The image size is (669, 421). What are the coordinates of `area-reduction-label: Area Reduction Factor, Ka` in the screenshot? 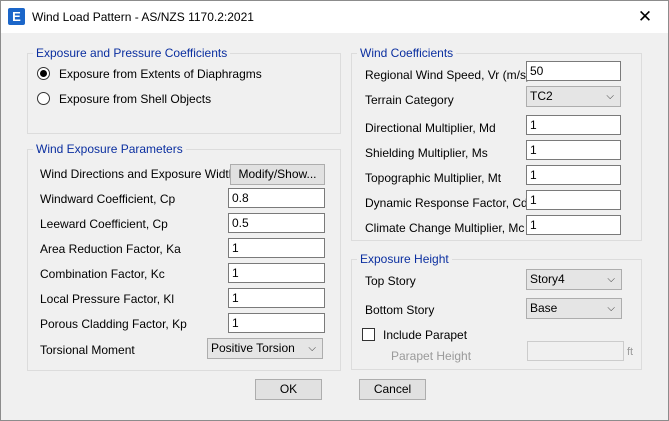 It's located at (110, 249).